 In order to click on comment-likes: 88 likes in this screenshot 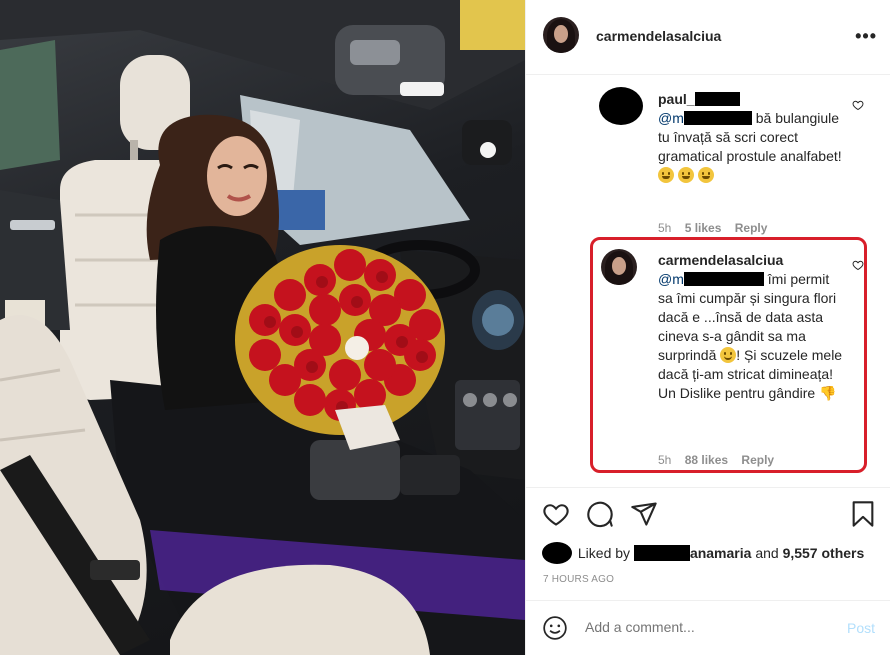, I will do `click(706, 460)`.